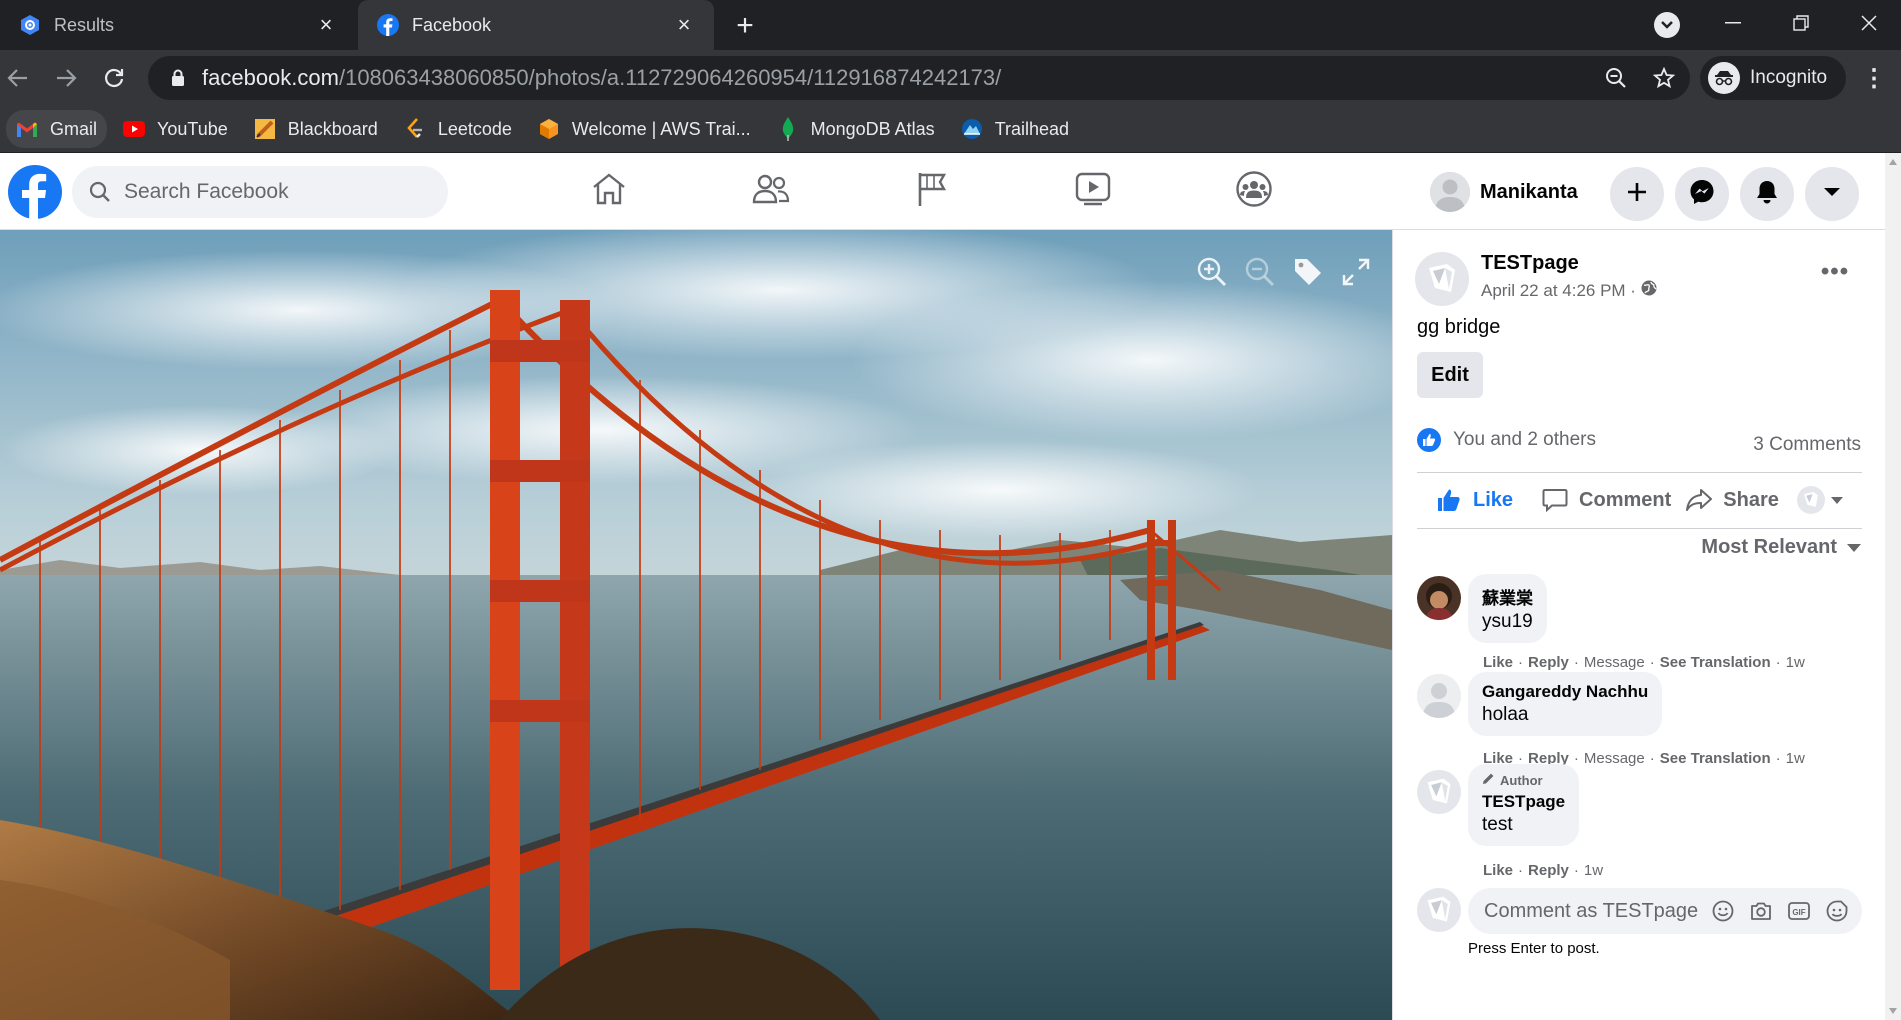 This screenshot has height=1020, width=1901. I want to click on create-button, so click(1637, 194).